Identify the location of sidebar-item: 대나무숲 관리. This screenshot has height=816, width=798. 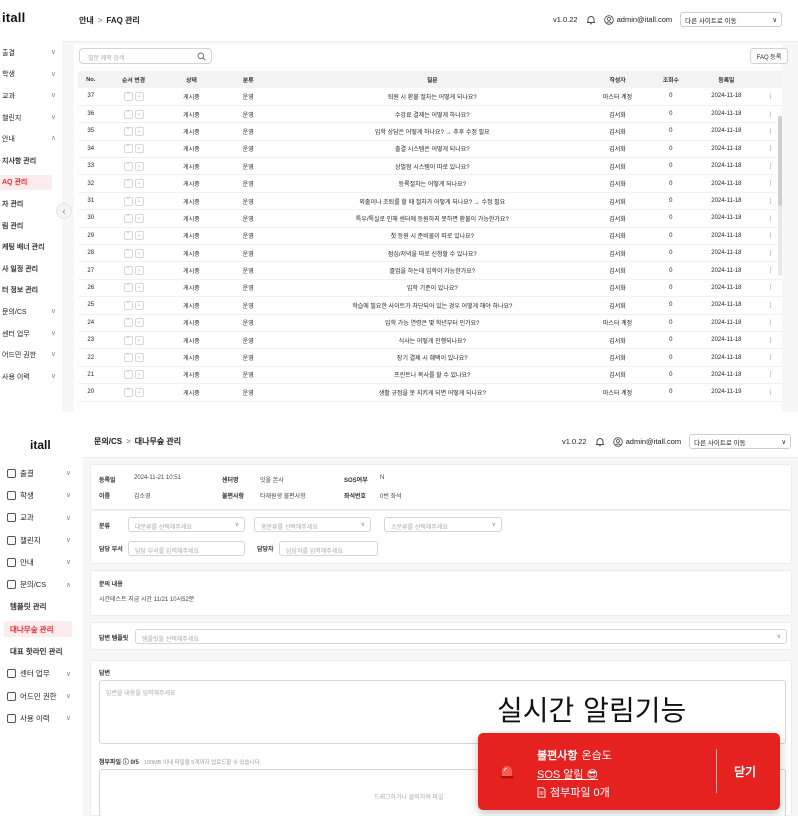
(41, 629).